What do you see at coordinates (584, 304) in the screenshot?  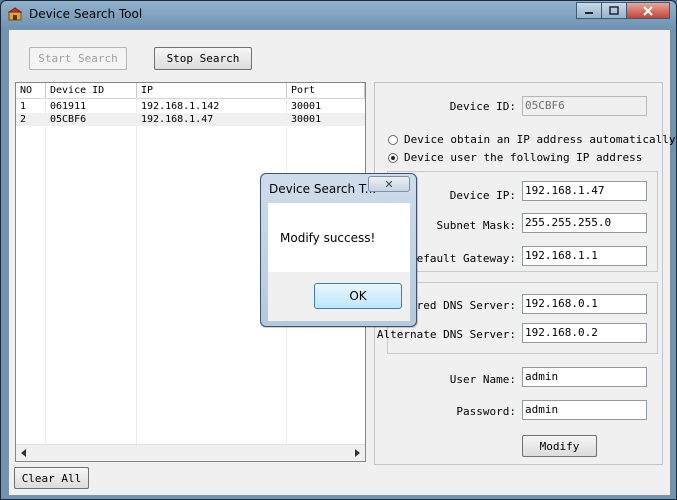 I see `preferred-dns-input: 192.168.0.1` at bounding box center [584, 304].